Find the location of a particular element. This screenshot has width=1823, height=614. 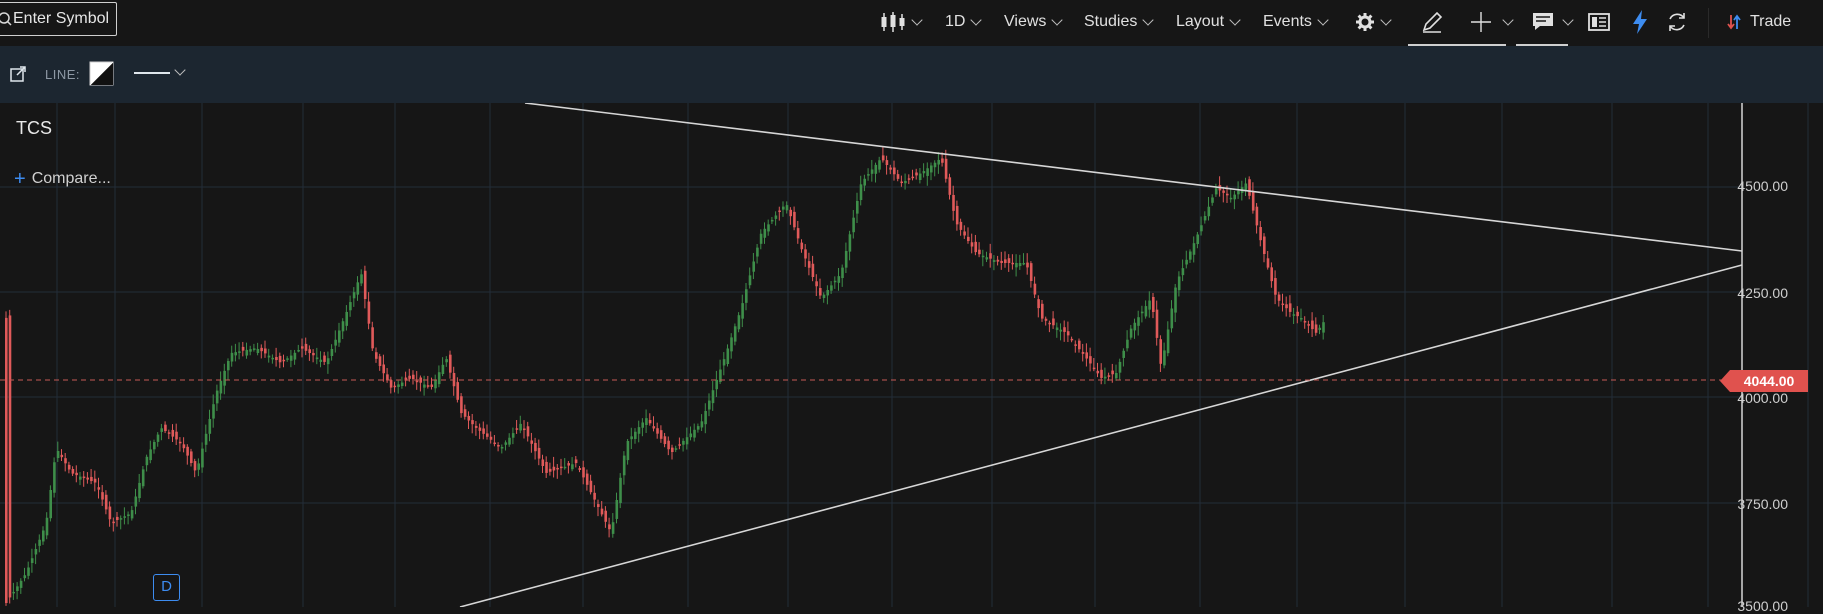

draw-button is located at coordinates (1432, 22).